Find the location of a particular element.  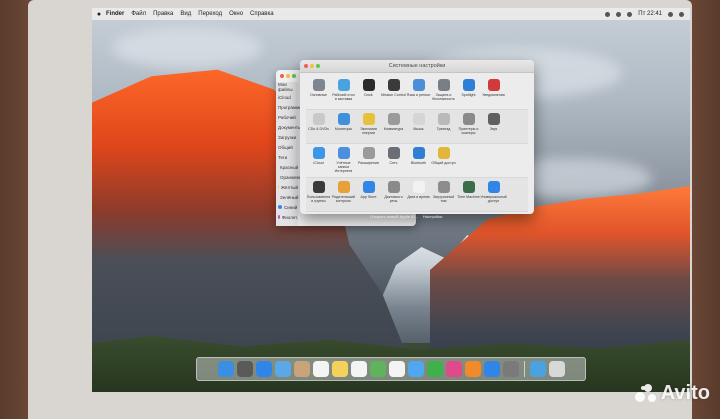

pref-pane: Dock is located at coordinates (368, 92).